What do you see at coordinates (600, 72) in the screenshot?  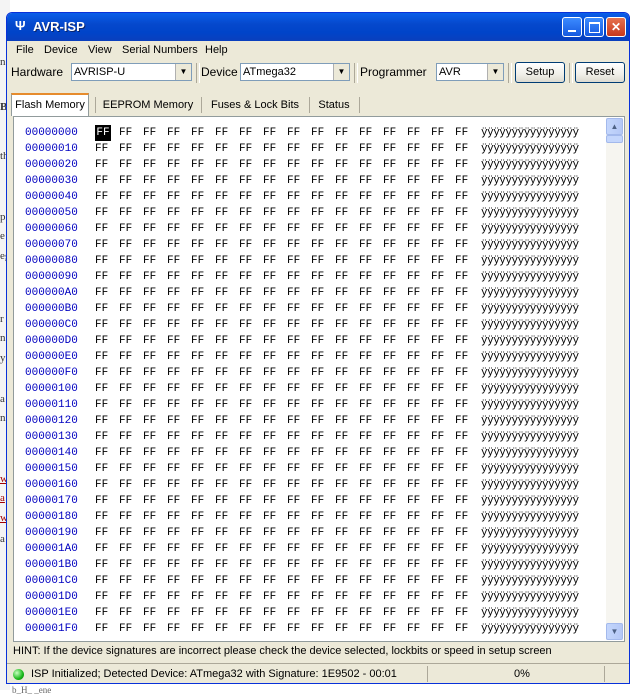 I see `reset-button: Reset` at bounding box center [600, 72].